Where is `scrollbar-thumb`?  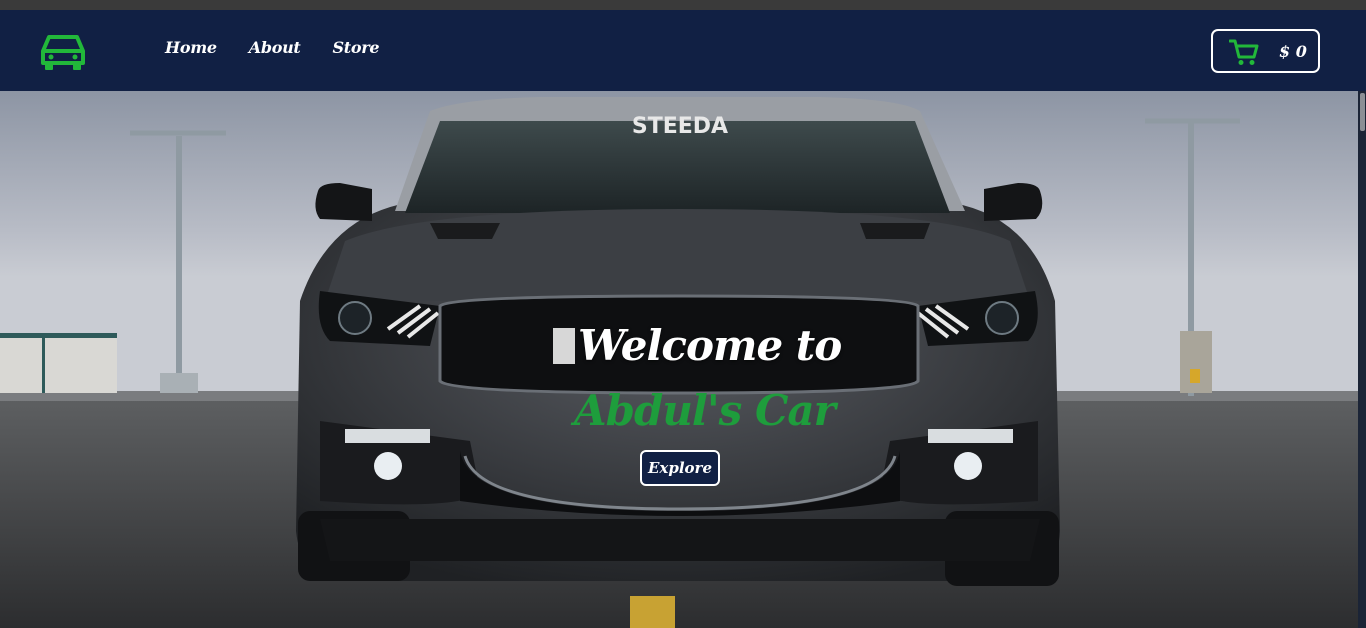 scrollbar-thumb is located at coordinates (1362, 112).